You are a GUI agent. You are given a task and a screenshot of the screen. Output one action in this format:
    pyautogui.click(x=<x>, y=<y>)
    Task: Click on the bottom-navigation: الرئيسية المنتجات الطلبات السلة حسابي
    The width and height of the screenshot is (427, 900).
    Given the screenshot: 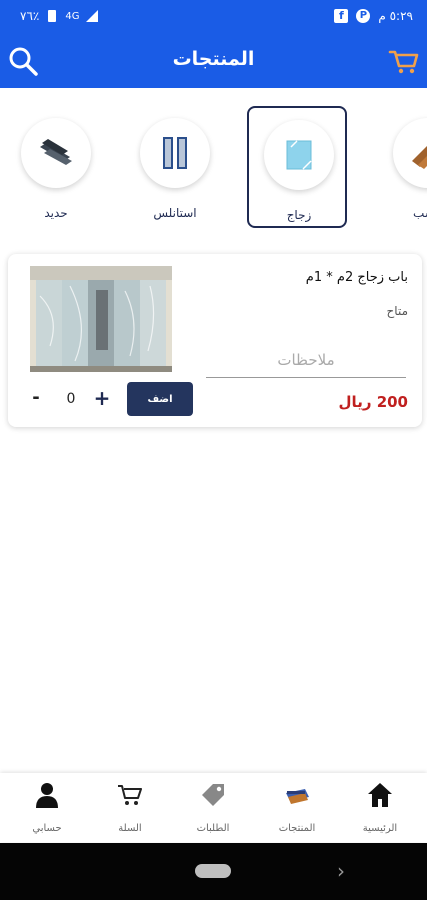 What is the action you would take?
    pyautogui.click(x=213, y=807)
    